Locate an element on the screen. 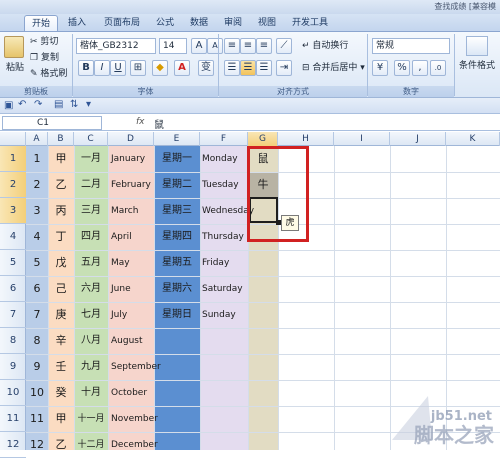 This screenshot has width=500, height=458. row-header: 4 is located at coordinates (13, 237).